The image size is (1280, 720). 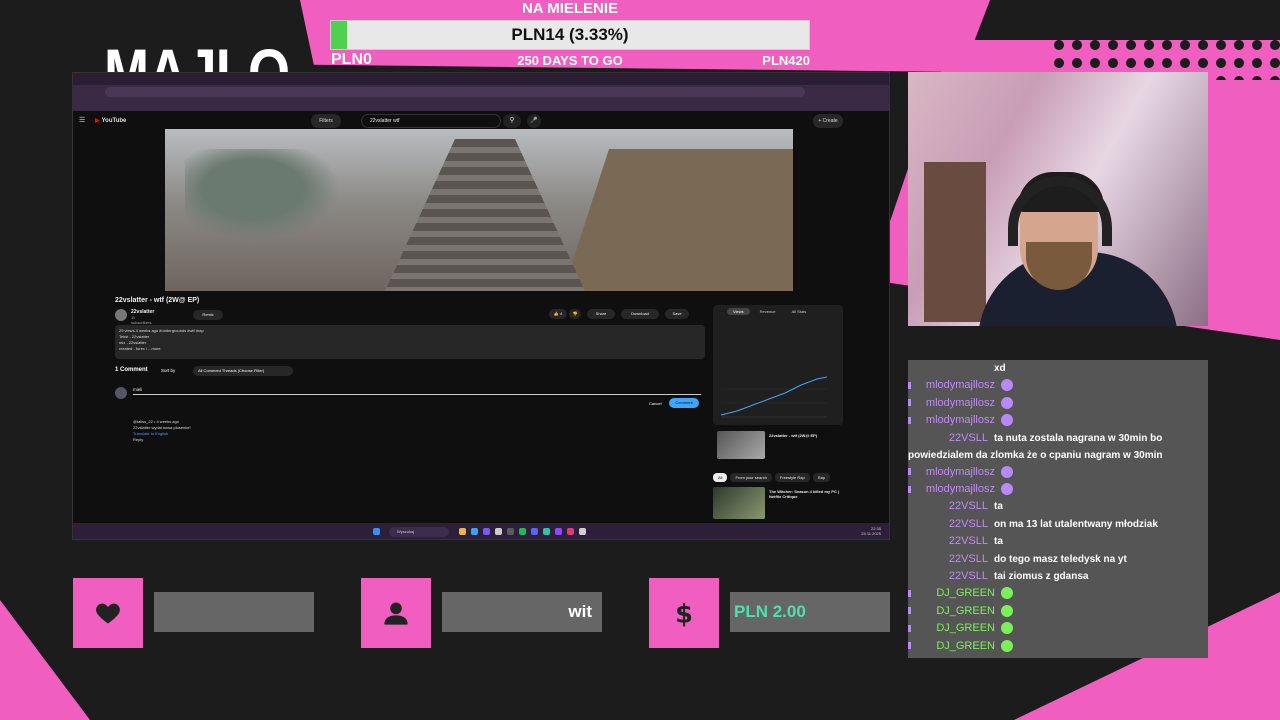 What do you see at coordinates (655, 403) in the screenshot?
I see `cancel-button: Cancel` at bounding box center [655, 403].